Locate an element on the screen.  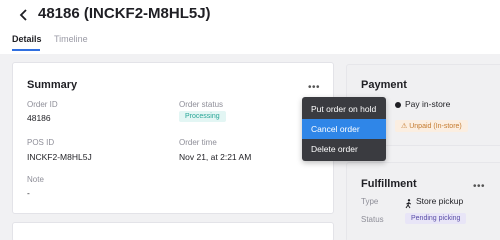
next-card is located at coordinates (173, 231).